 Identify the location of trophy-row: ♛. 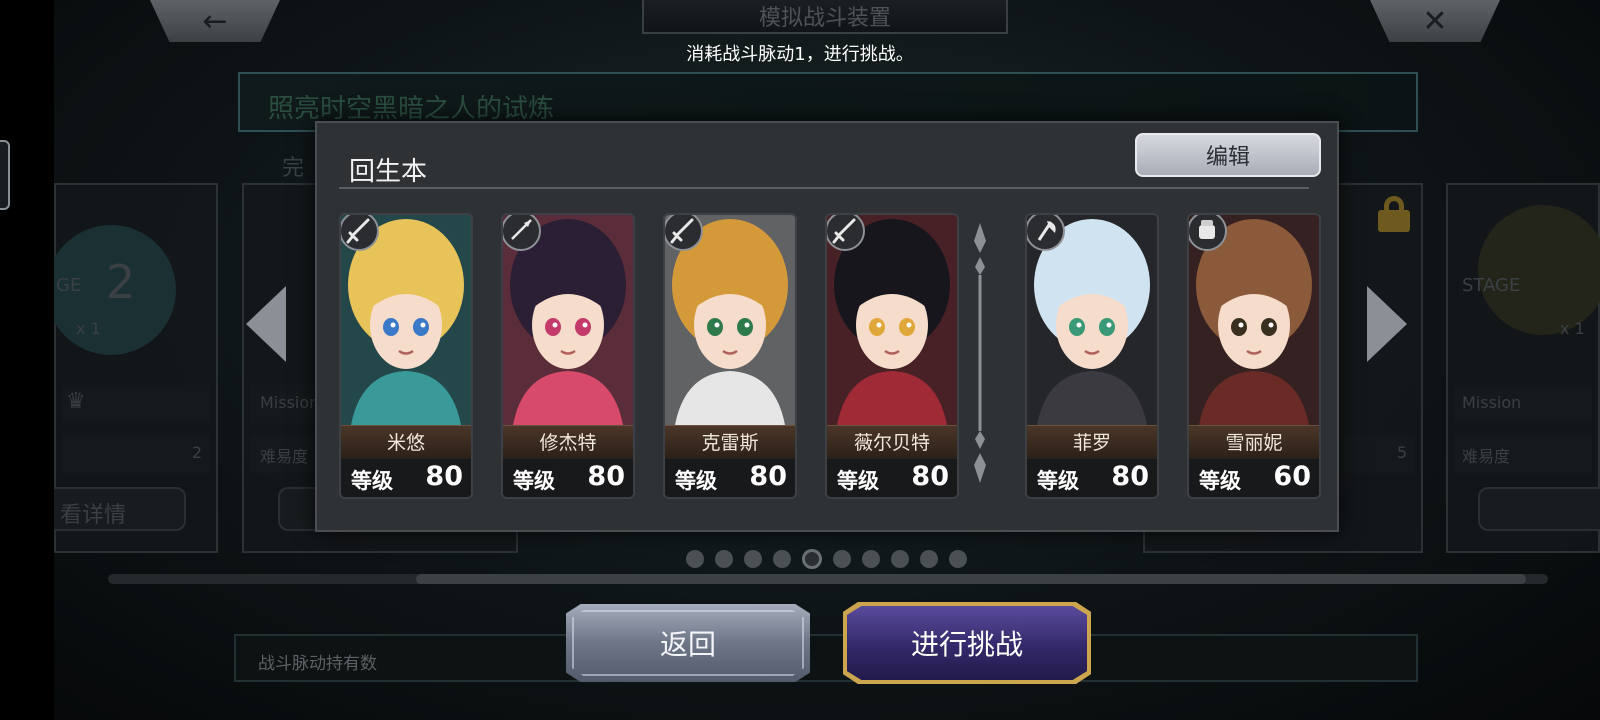
(136, 404).